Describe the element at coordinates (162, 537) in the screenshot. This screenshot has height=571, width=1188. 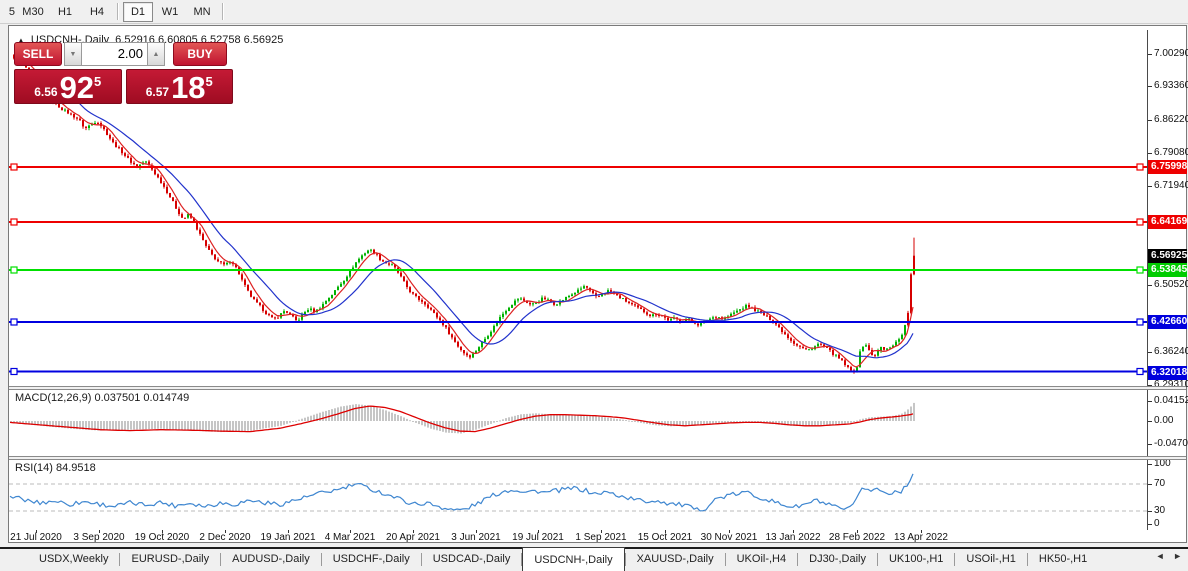
I see `date-label: 19 Oct 2020` at that location.